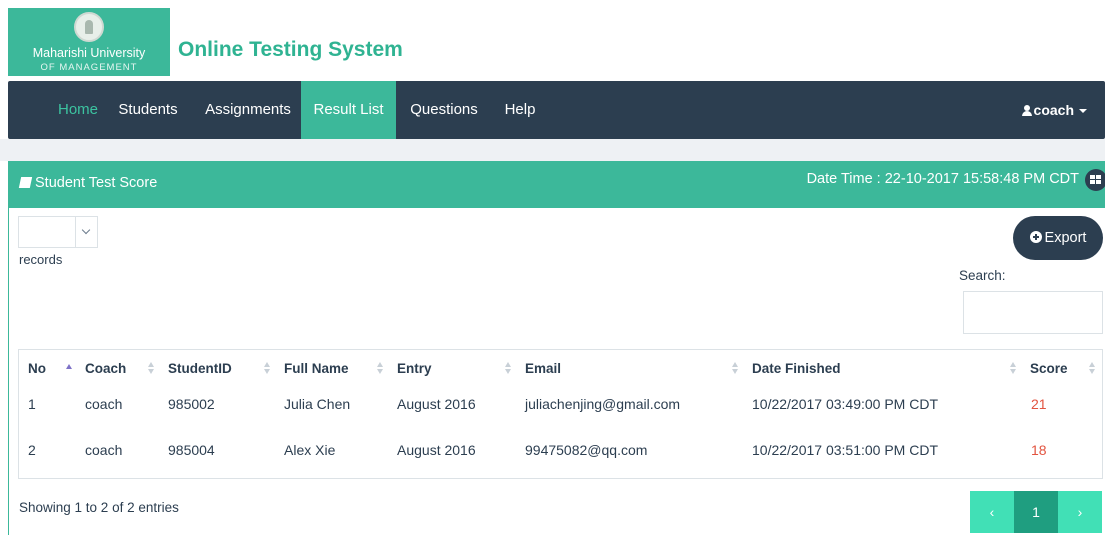  I want to click on nav-students: Students, so click(148, 110).